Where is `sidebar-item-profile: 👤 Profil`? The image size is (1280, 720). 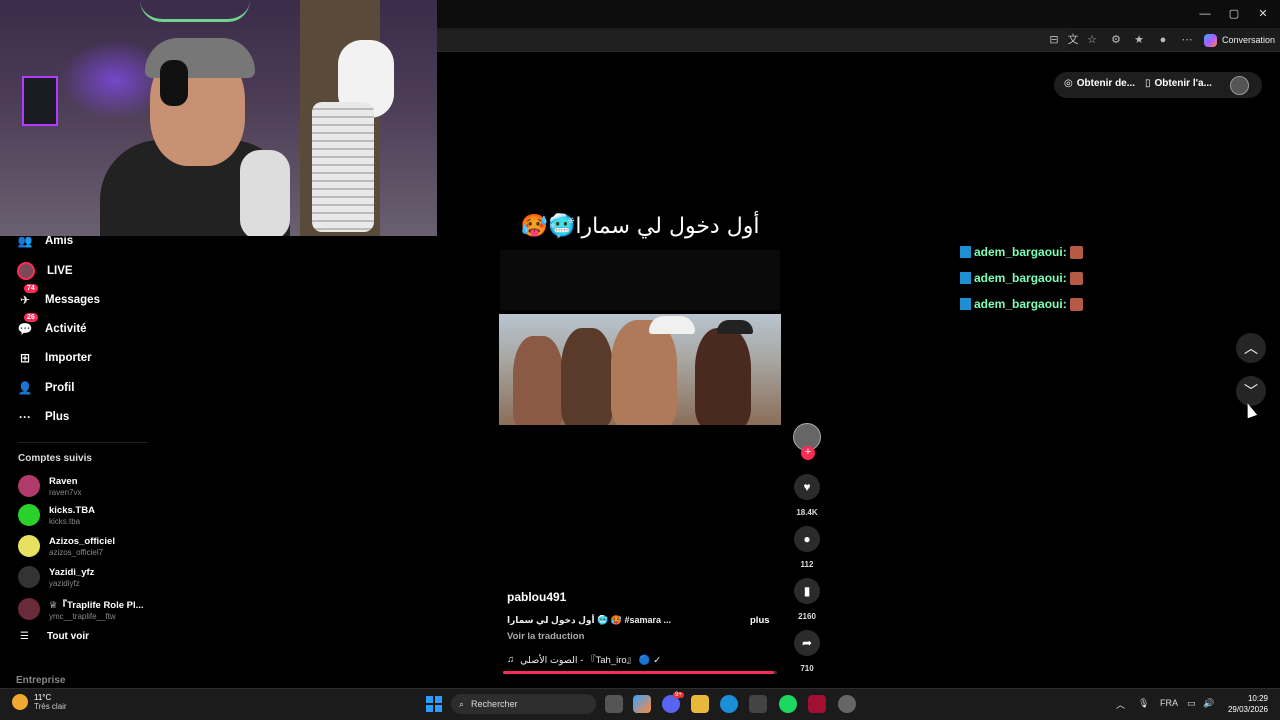 sidebar-item-profile: 👤 Profil is located at coordinates (46, 388).